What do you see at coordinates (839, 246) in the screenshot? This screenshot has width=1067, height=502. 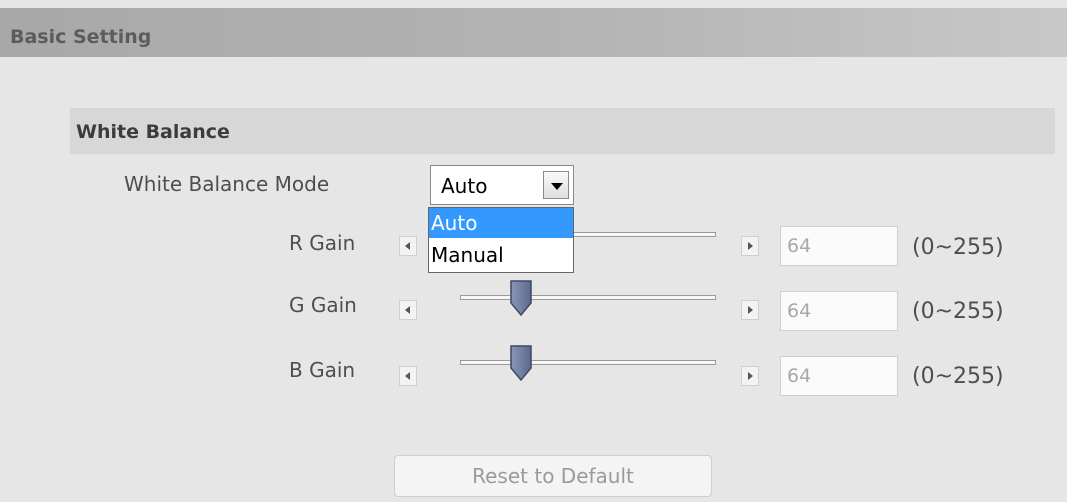 I see `r-gain-value-field: 64` at bounding box center [839, 246].